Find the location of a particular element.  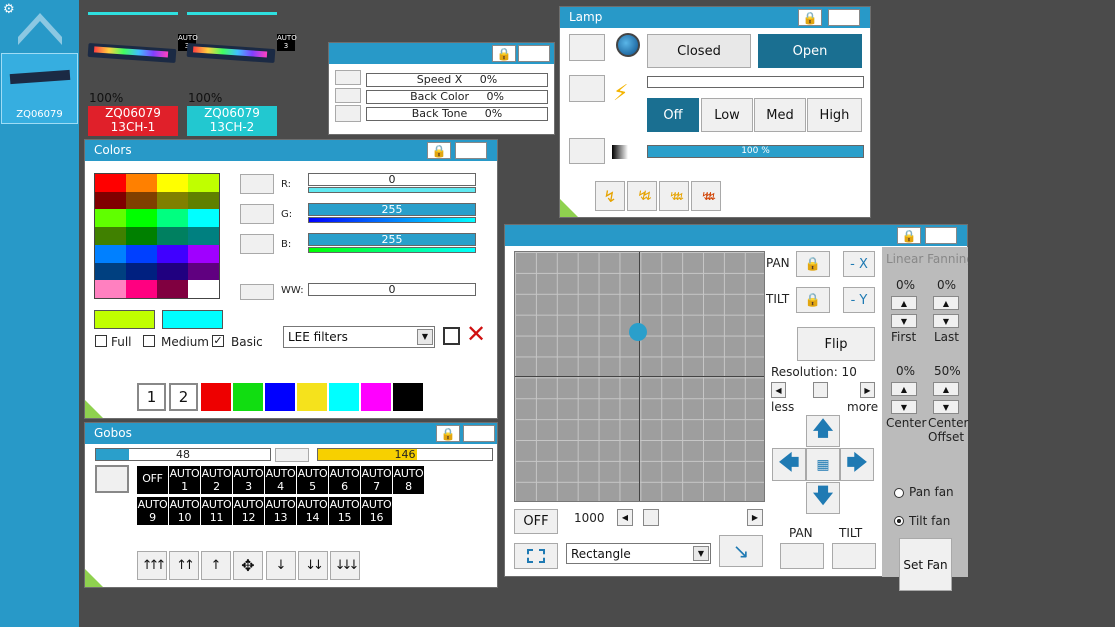

gobo-button-6: AUTO 6 is located at coordinates (344, 480).